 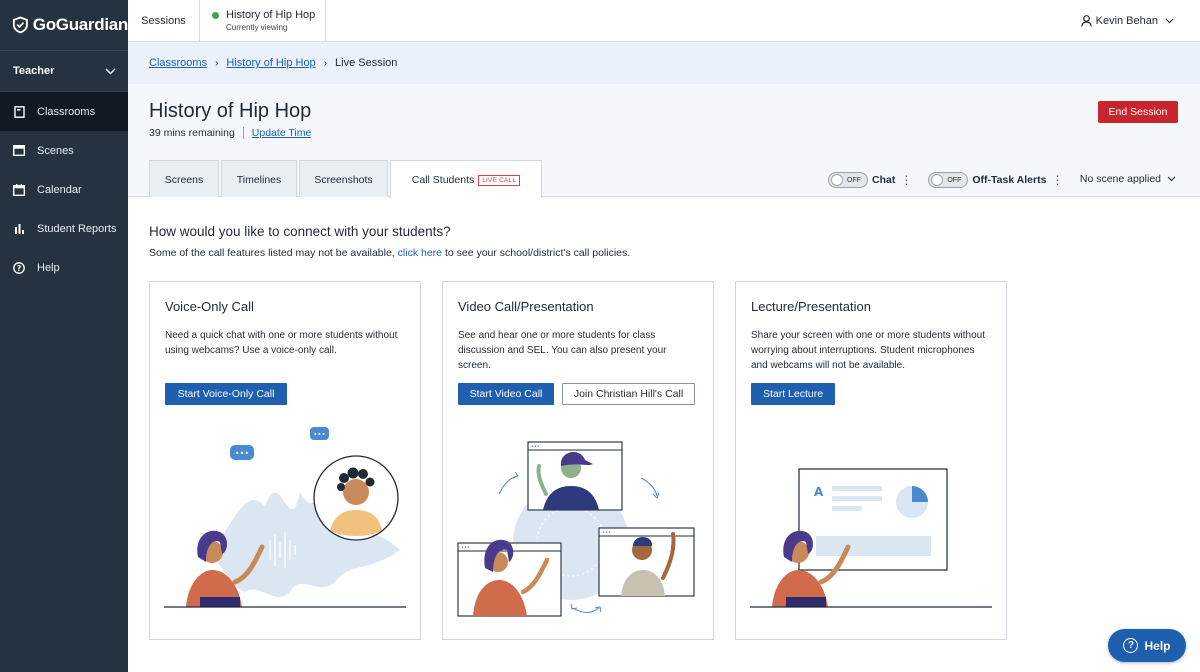 What do you see at coordinates (64, 267) in the screenshot?
I see `sidebar-item-help: ? Help` at bounding box center [64, 267].